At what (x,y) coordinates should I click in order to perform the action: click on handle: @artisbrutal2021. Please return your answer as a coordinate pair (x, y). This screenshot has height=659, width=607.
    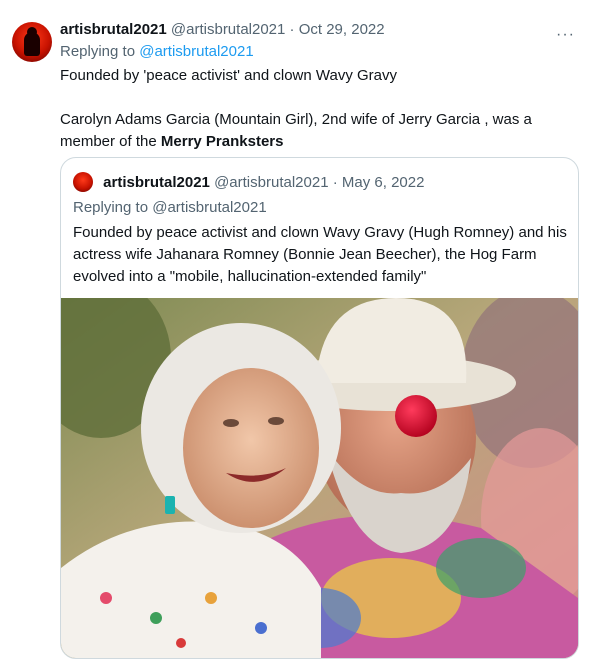
    Looking at the image, I should click on (228, 29).